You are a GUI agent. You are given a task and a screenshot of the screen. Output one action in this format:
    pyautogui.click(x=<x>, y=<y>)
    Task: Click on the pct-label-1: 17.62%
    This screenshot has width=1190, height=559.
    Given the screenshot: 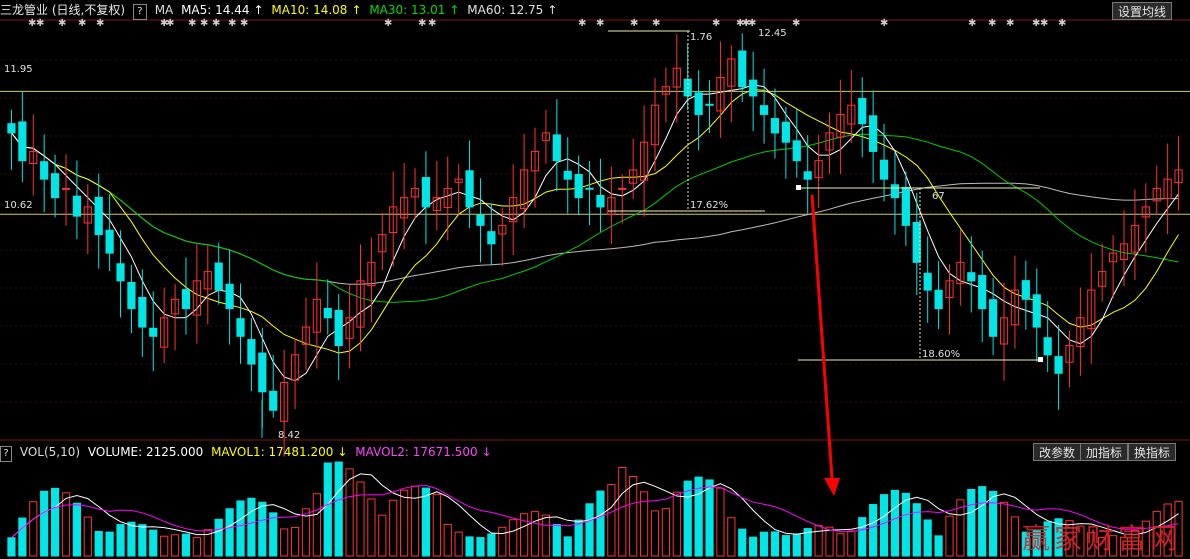 What is the action you would take?
    pyautogui.click(x=709, y=205)
    